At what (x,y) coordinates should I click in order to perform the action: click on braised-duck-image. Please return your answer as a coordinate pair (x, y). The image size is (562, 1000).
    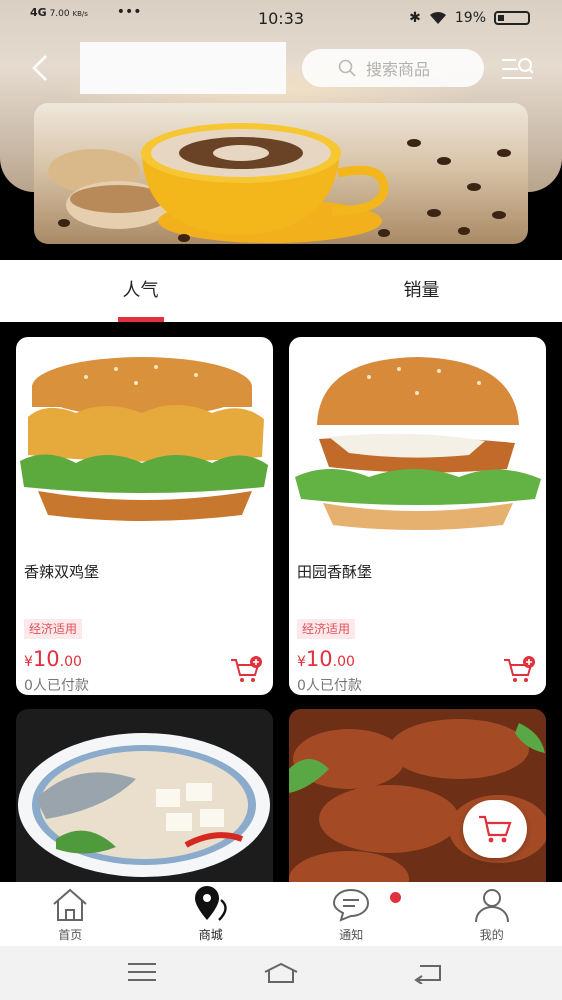
    Looking at the image, I should click on (417, 796).